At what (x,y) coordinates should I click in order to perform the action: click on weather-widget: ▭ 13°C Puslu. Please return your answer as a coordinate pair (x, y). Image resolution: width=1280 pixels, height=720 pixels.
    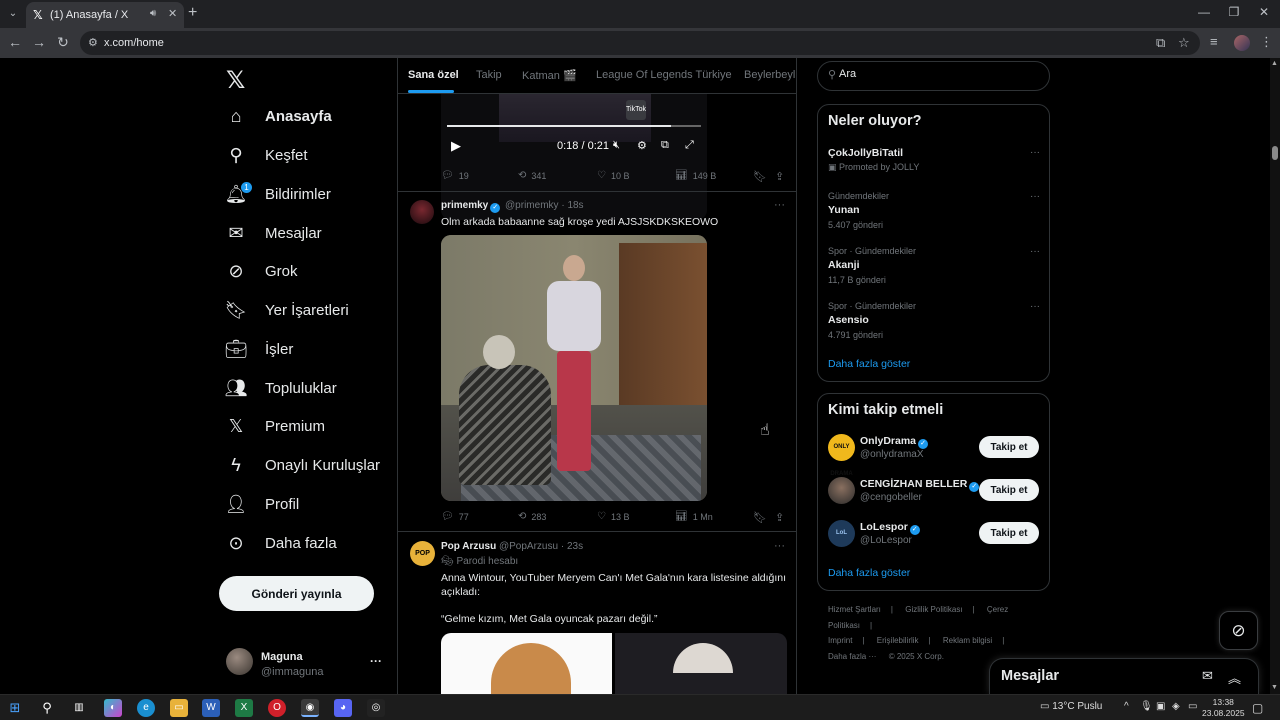
    Looking at the image, I should click on (1071, 706).